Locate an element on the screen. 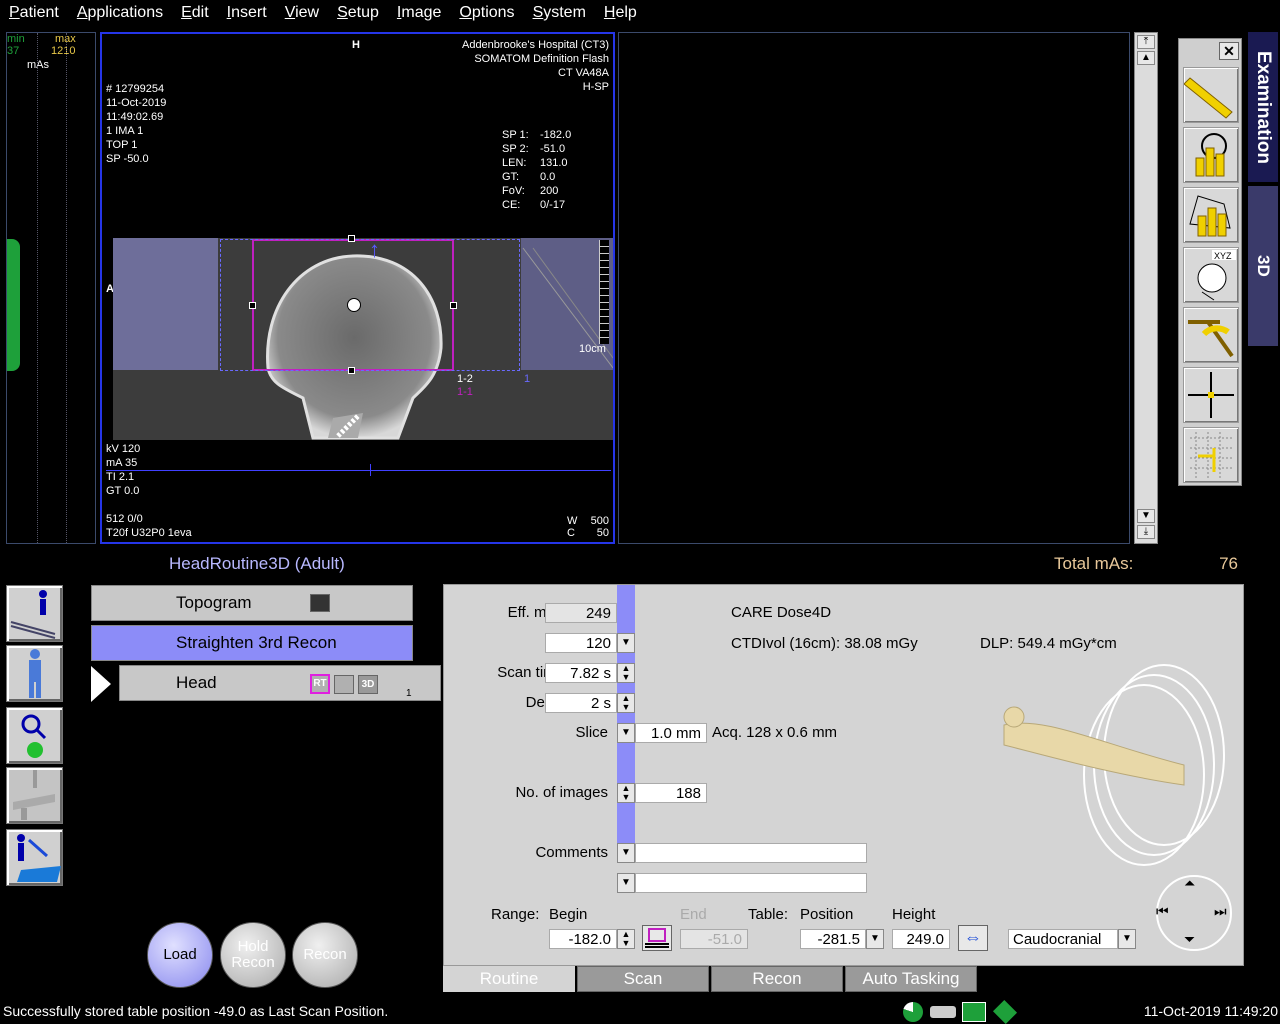  topogram-label: Topogram is located at coordinates (214, 602).